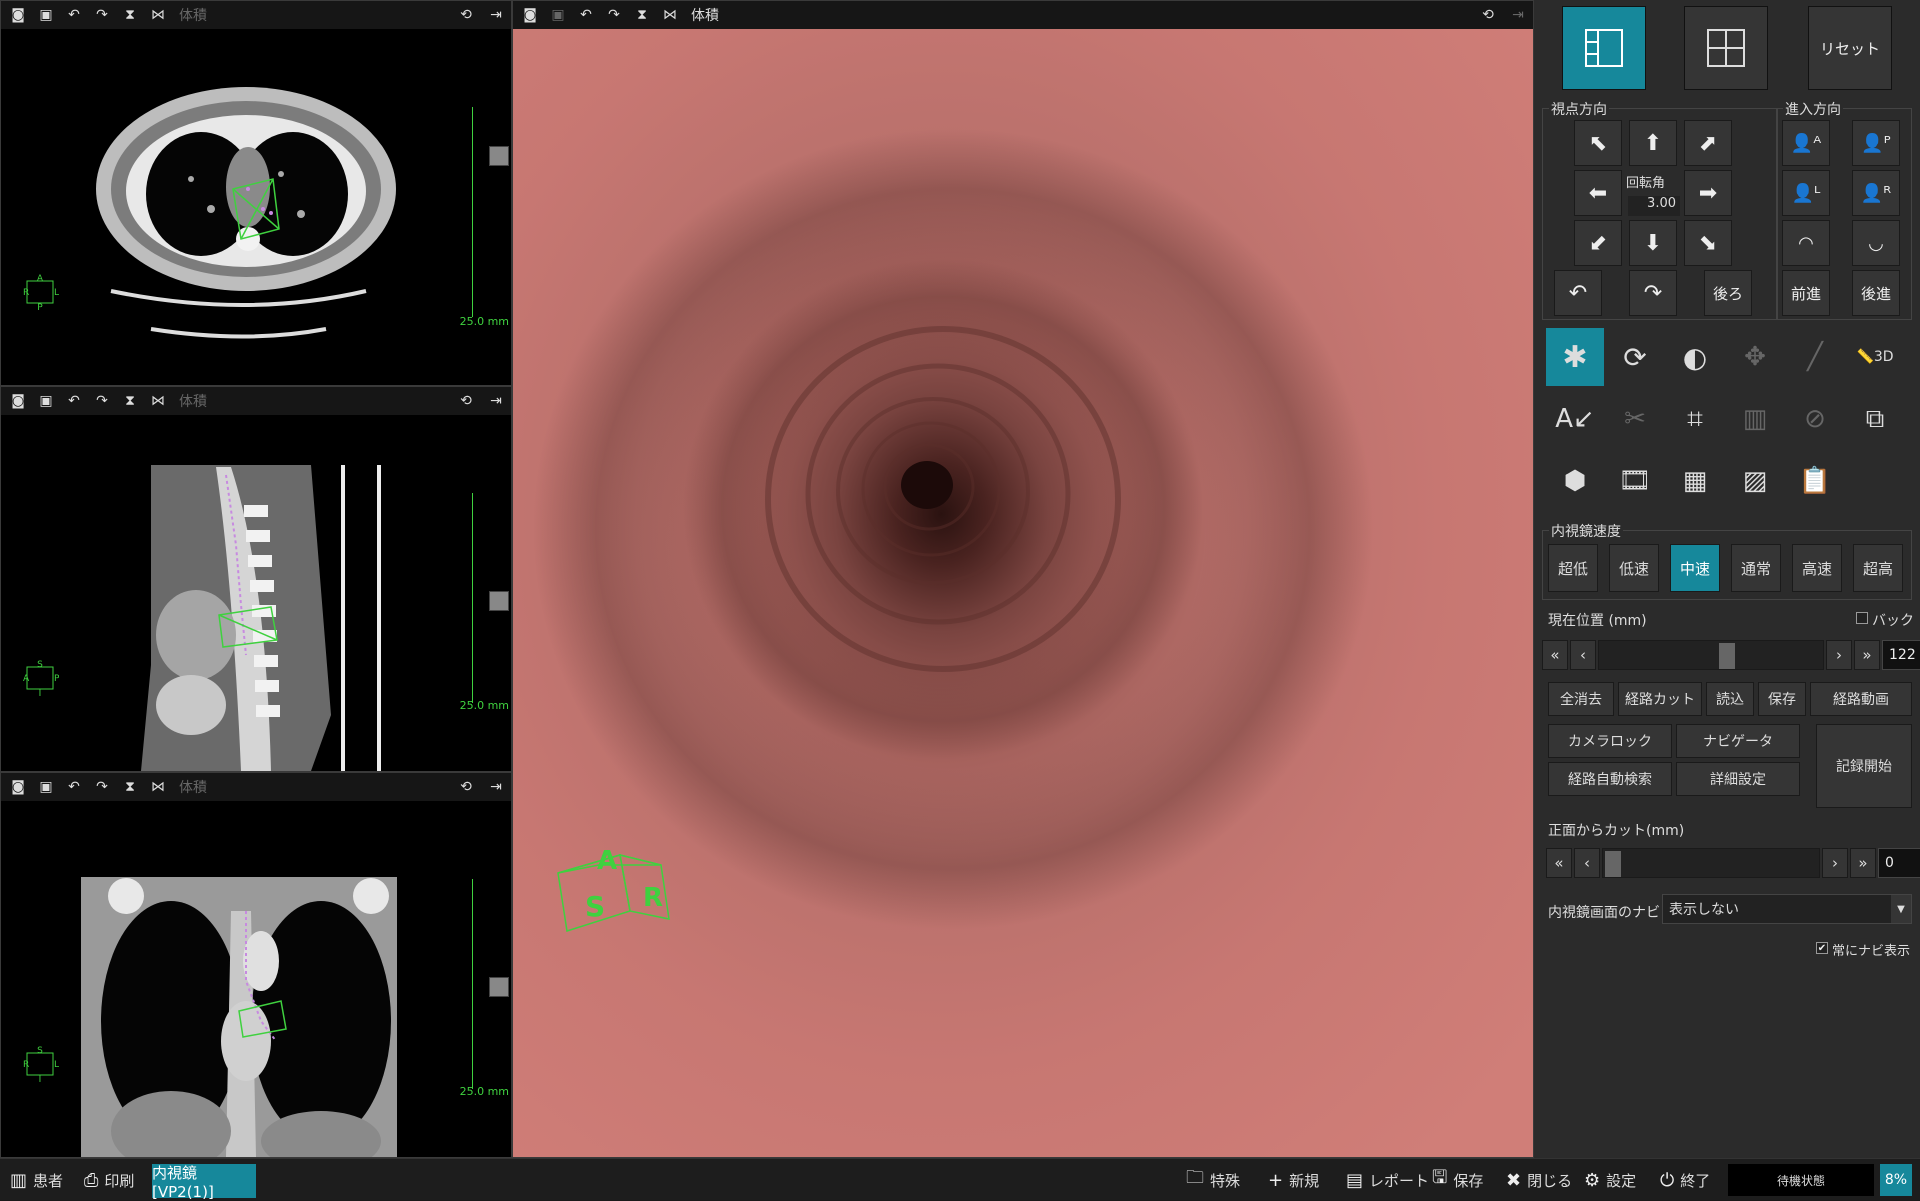  What do you see at coordinates (1875, 357) in the screenshot?
I see `ruler-3d-tool: 📏3D` at bounding box center [1875, 357].